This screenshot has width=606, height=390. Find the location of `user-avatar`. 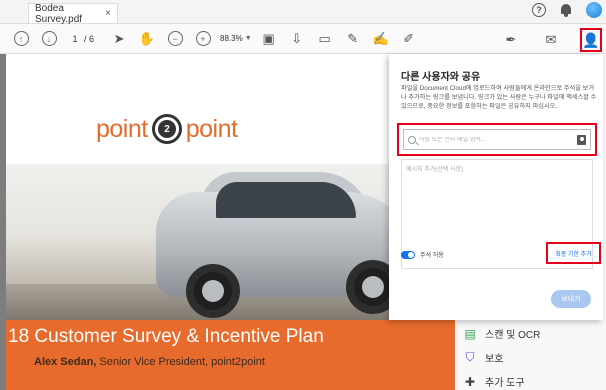

user-avatar is located at coordinates (594, 10).